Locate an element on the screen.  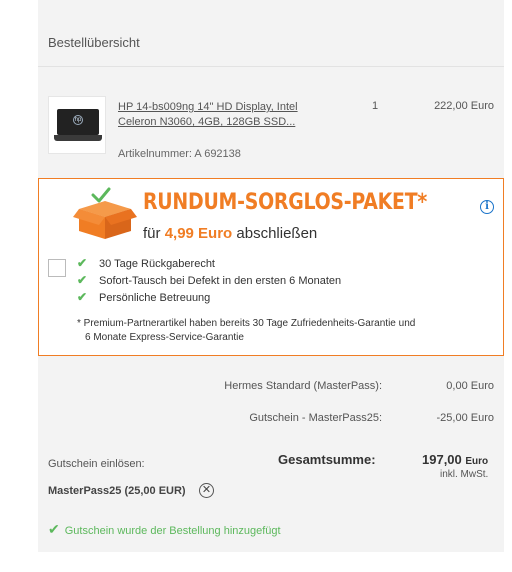
total-value: 197,00 Euro is located at coordinates (455, 459).